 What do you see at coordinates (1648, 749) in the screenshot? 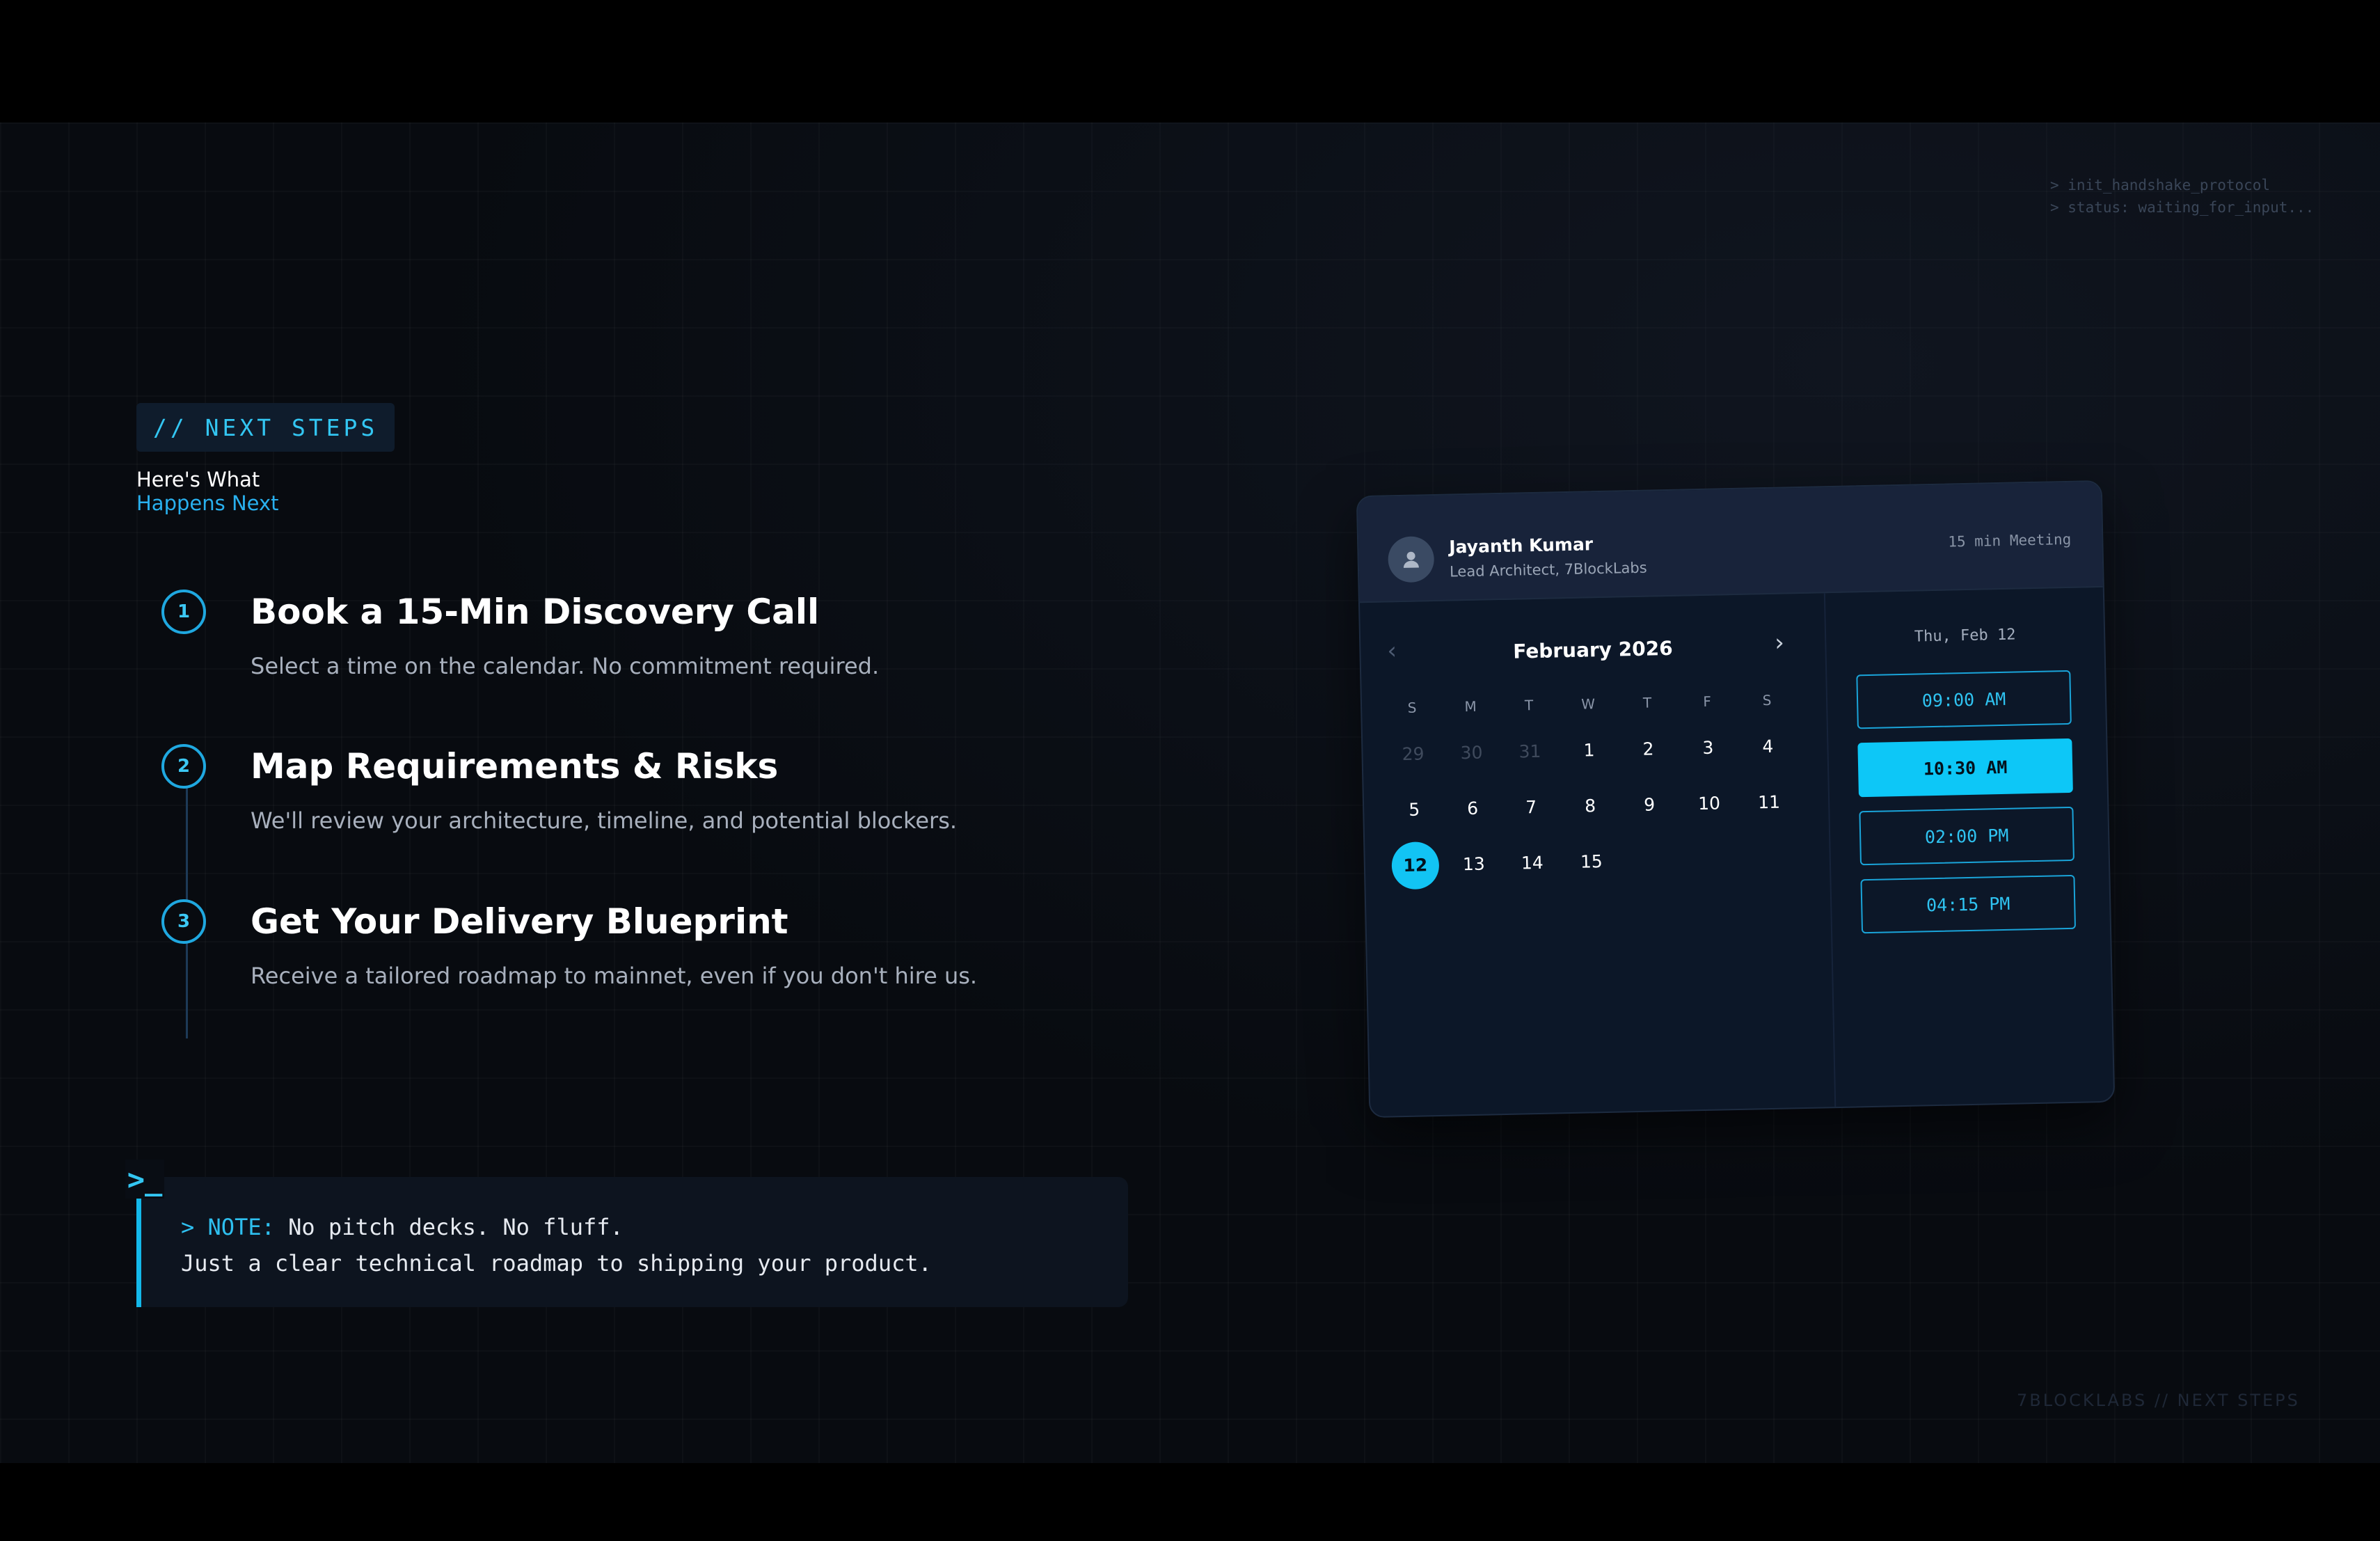
I see `calendar-day: 2` at bounding box center [1648, 749].